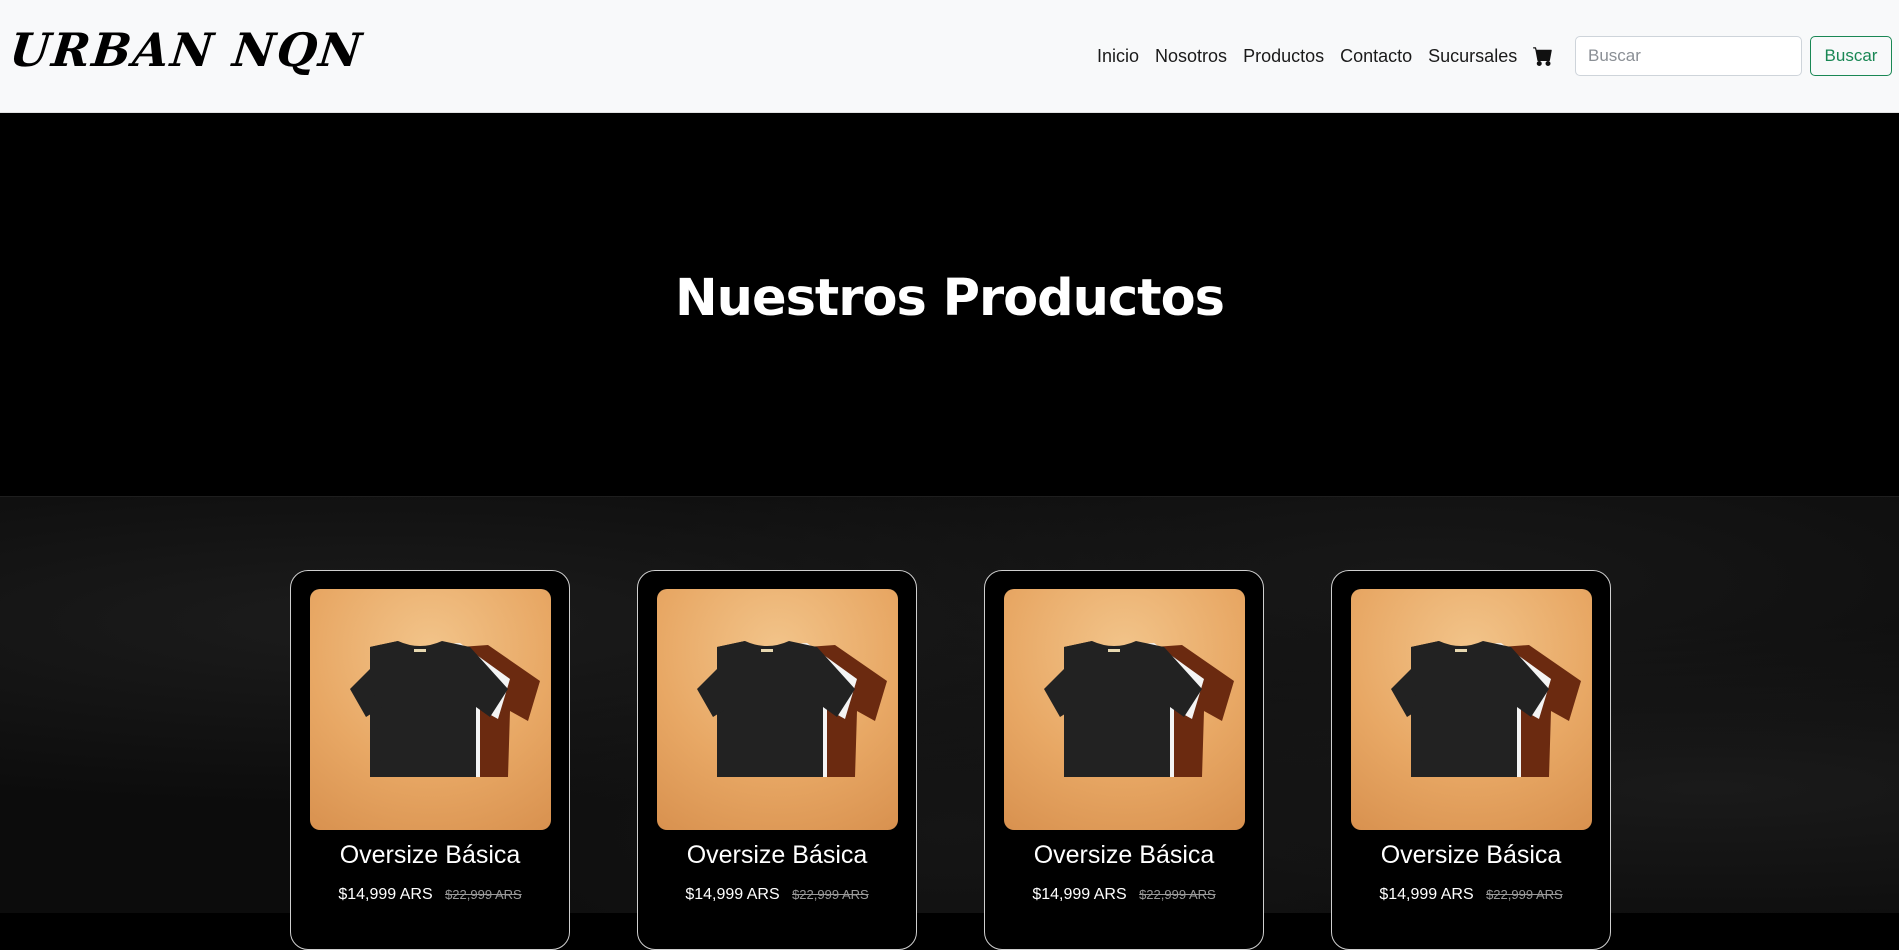  Describe the element at coordinates (1543, 56) in the screenshot. I see `shopping-cart-icon` at that location.